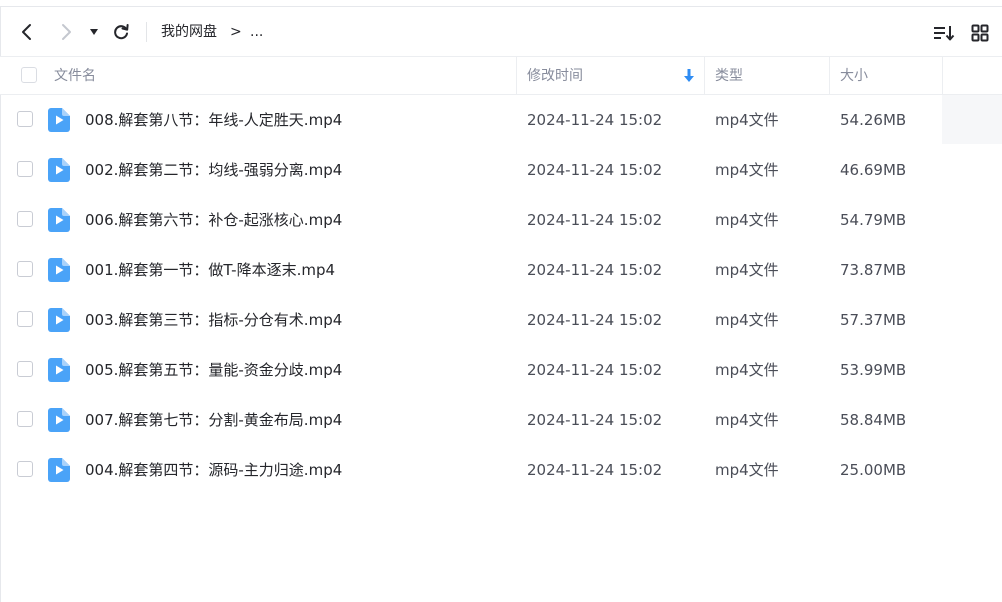  I want to click on history-dropdown-button, so click(94, 32).